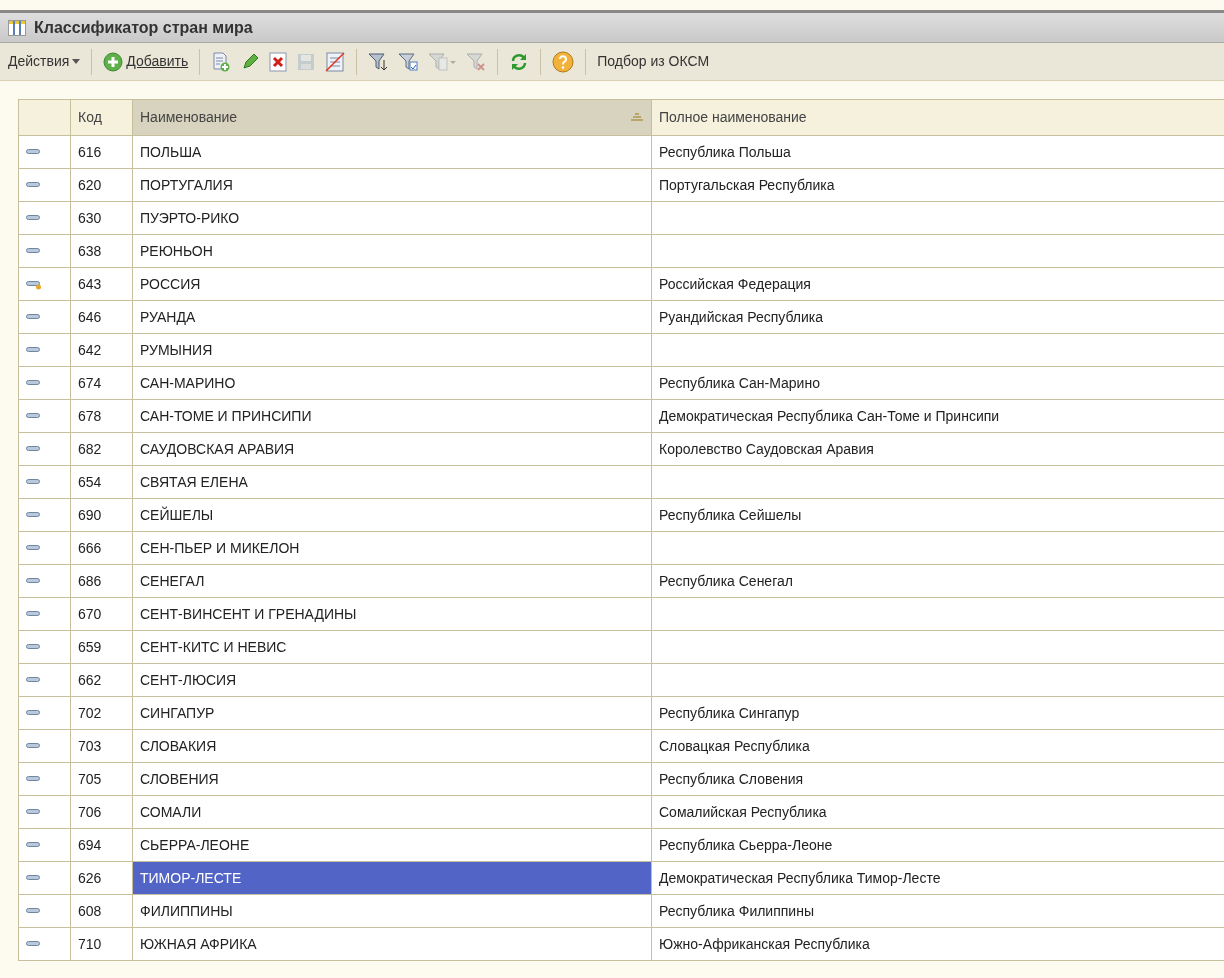 Image resolution: width=1224 pixels, height=978 pixels. What do you see at coordinates (392, 416) in the screenshot?
I see `name-cell: САН-ТОМЕ И ПРИНСИПИ` at bounding box center [392, 416].